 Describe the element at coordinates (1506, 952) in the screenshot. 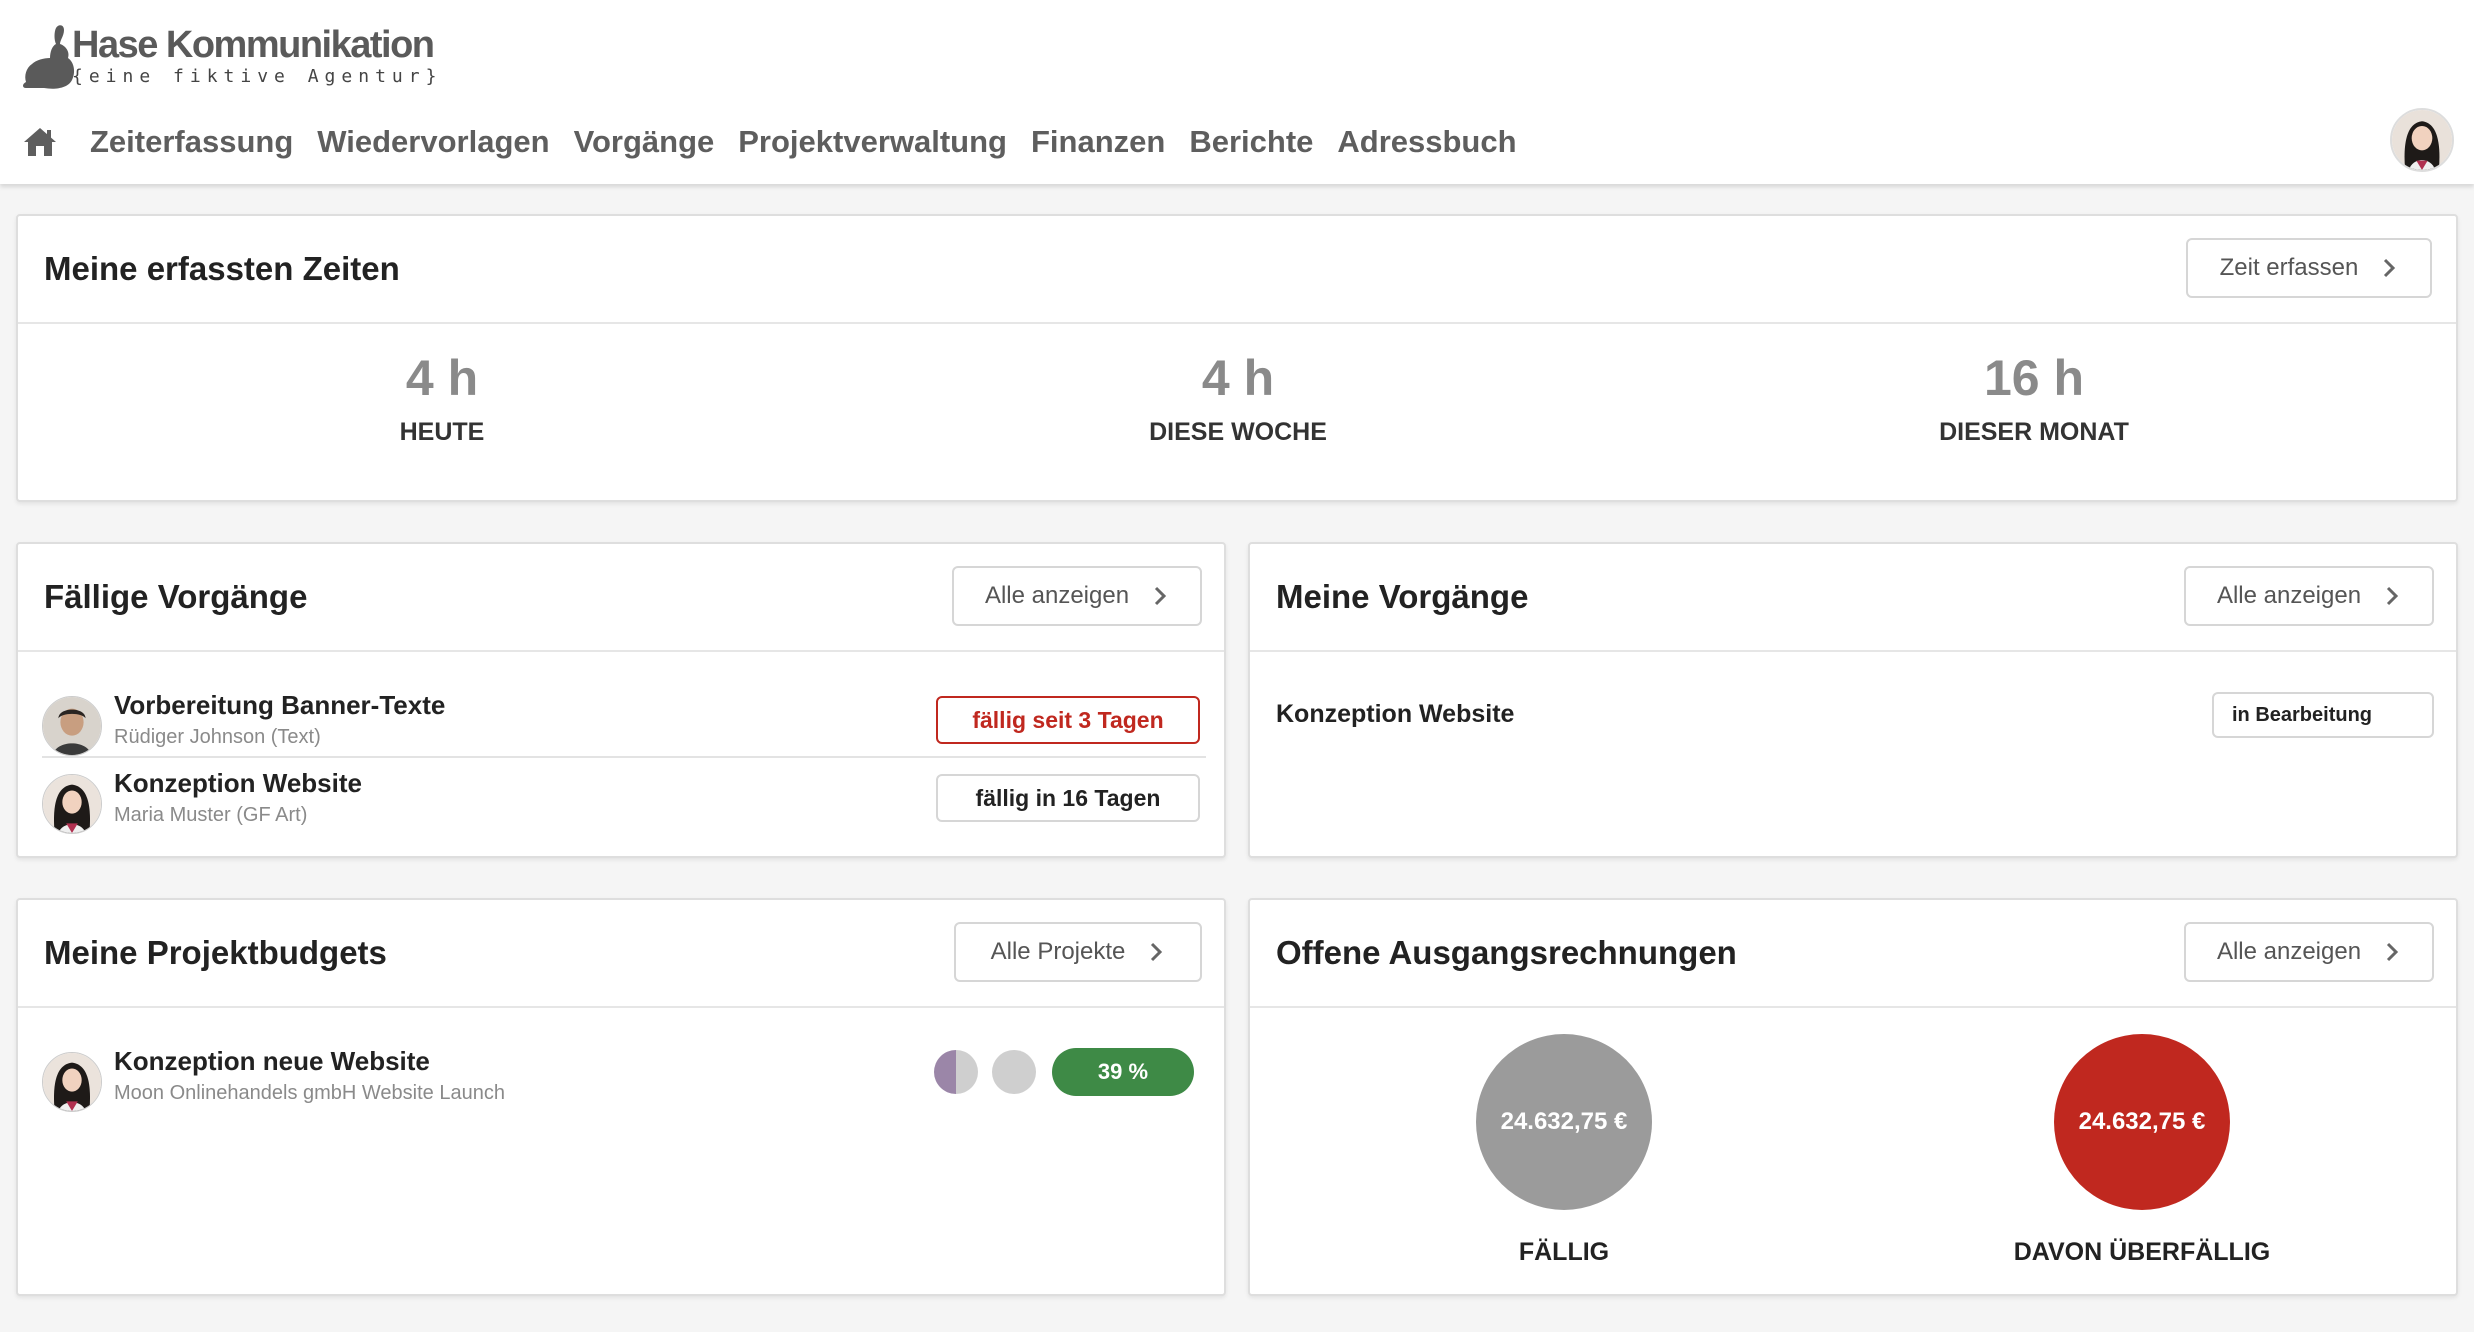

I see `invoices-title: Offene Ausgangsrechnungen` at that location.